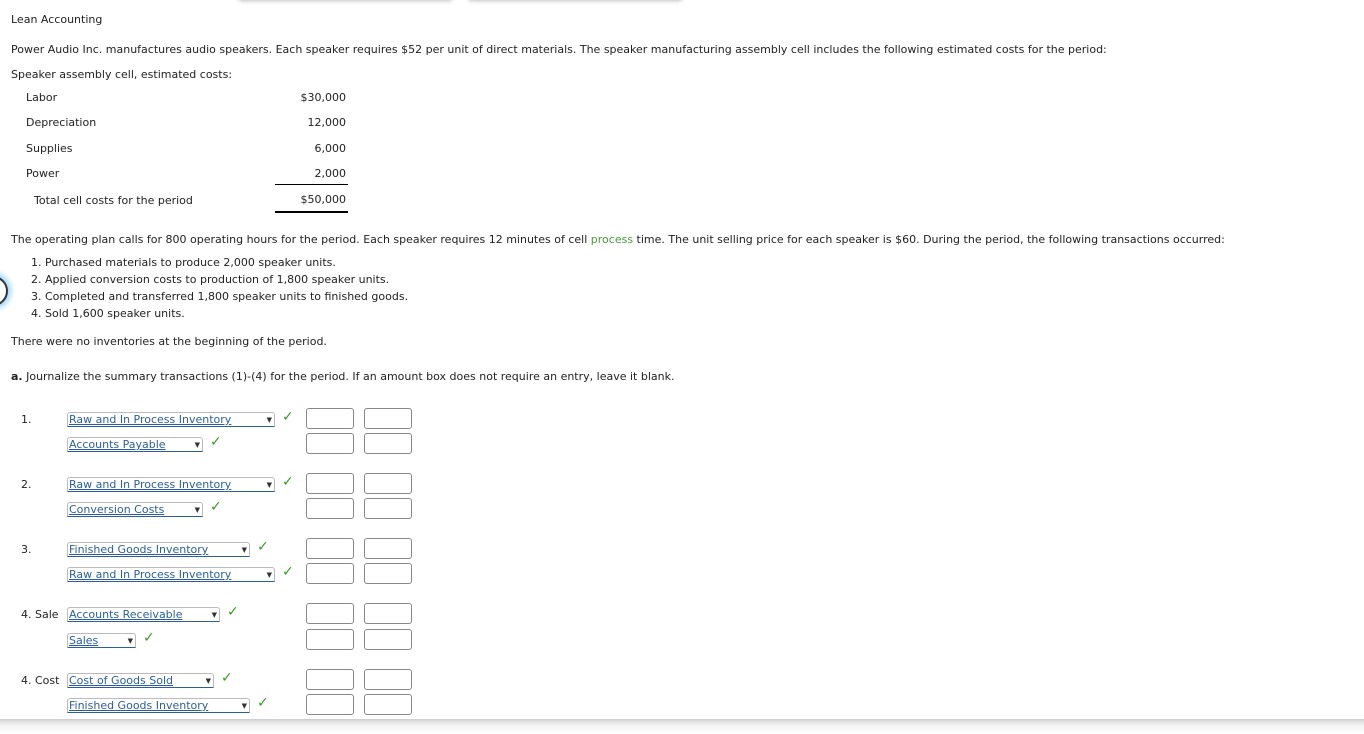 This screenshot has width=1364, height=734. I want to click on cost-name-power: Power, so click(43, 173).